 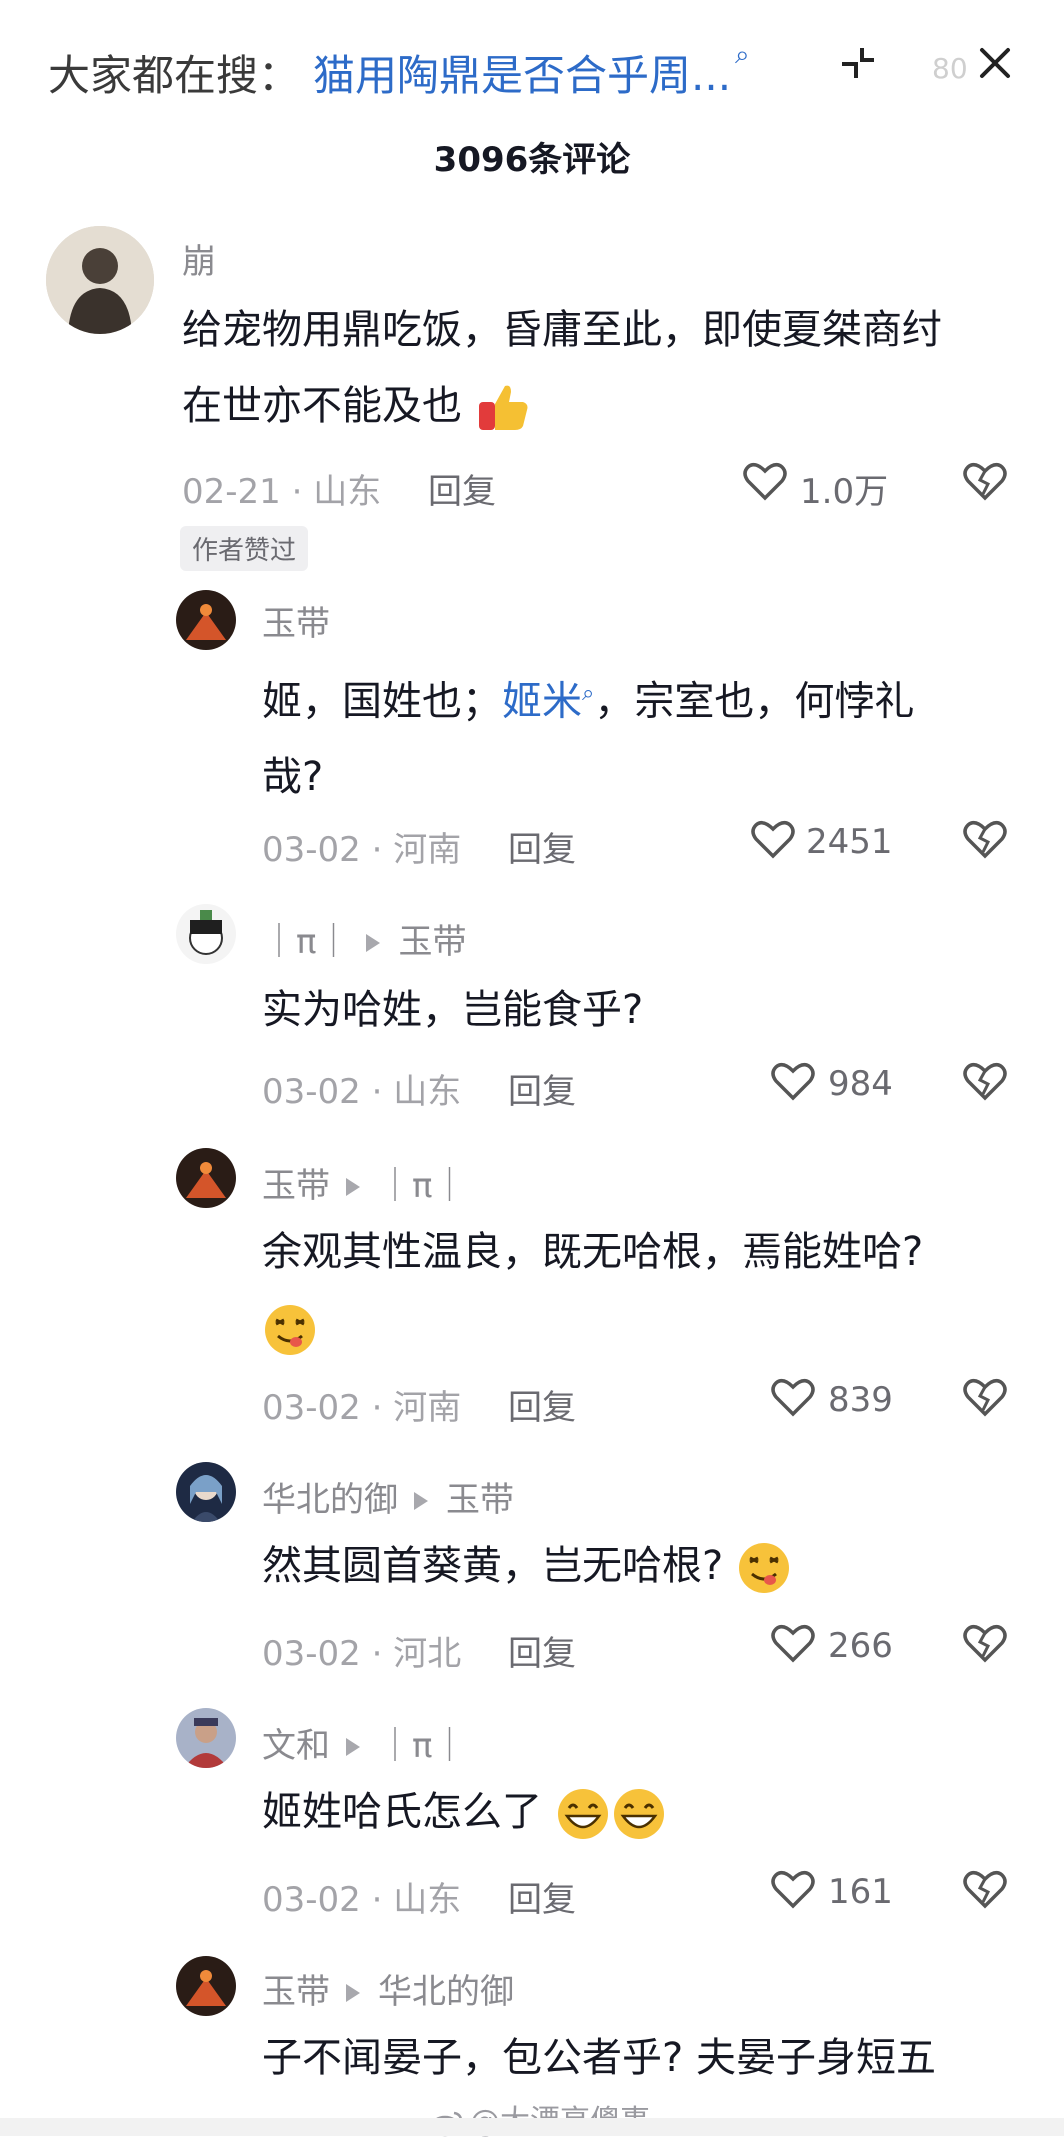 I want to click on comment-author: 华北的御, so click(x=330, y=1500).